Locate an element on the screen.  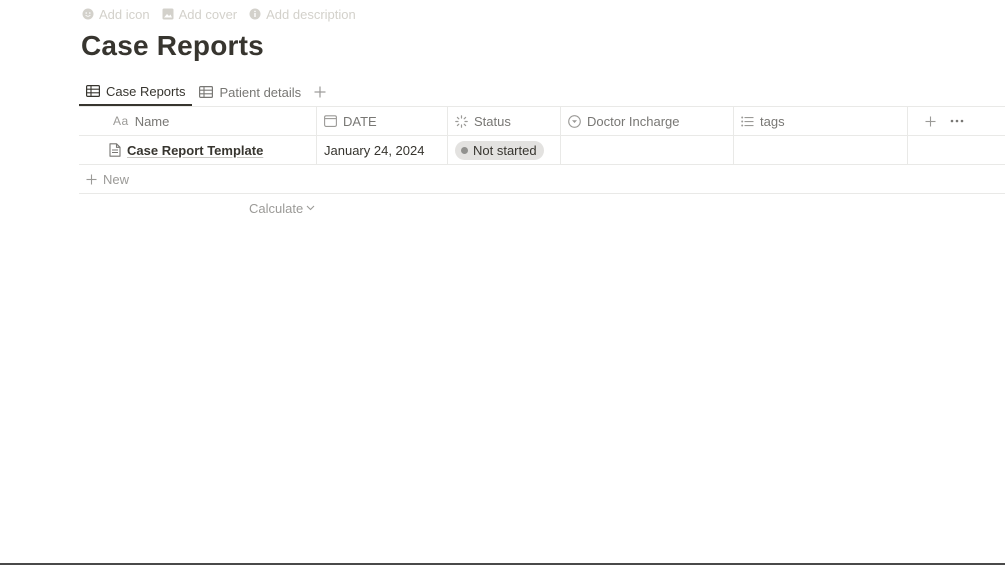
status-label: Not started is located at coordinates (505, 150).